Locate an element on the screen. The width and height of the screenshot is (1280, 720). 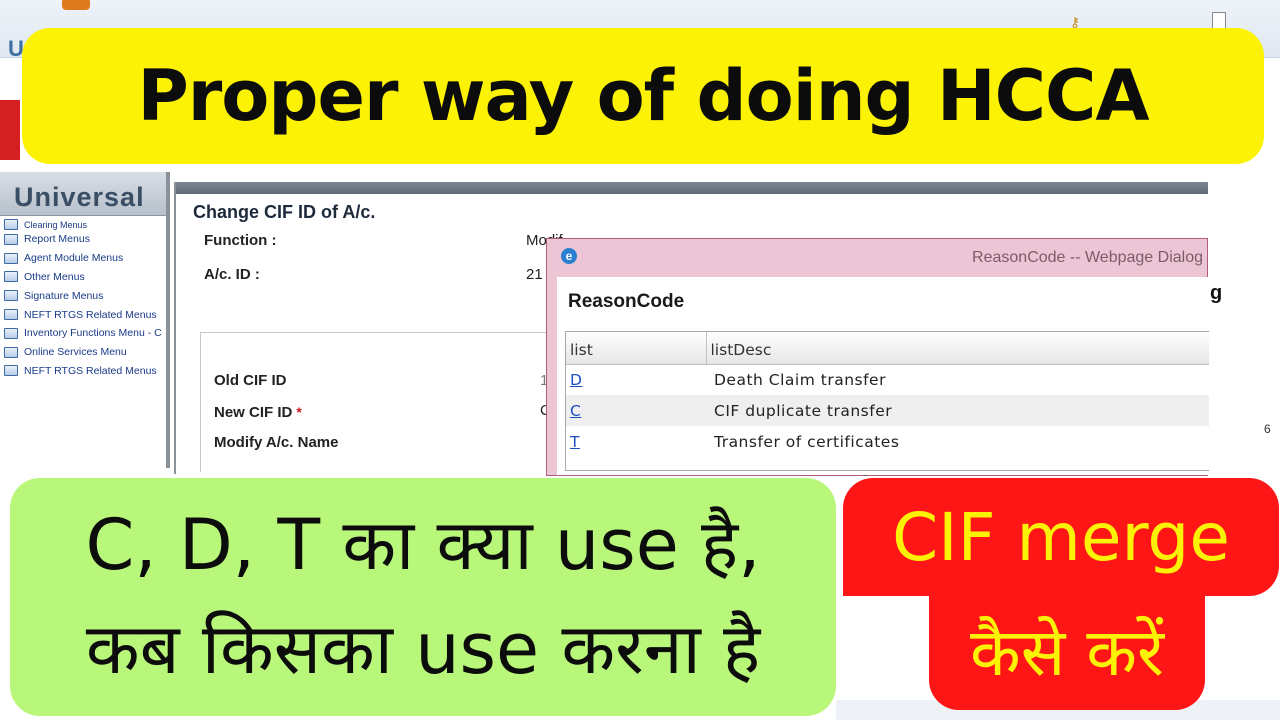
question-line-2: कब किसका use करना है is located at coordinates (423, 649).